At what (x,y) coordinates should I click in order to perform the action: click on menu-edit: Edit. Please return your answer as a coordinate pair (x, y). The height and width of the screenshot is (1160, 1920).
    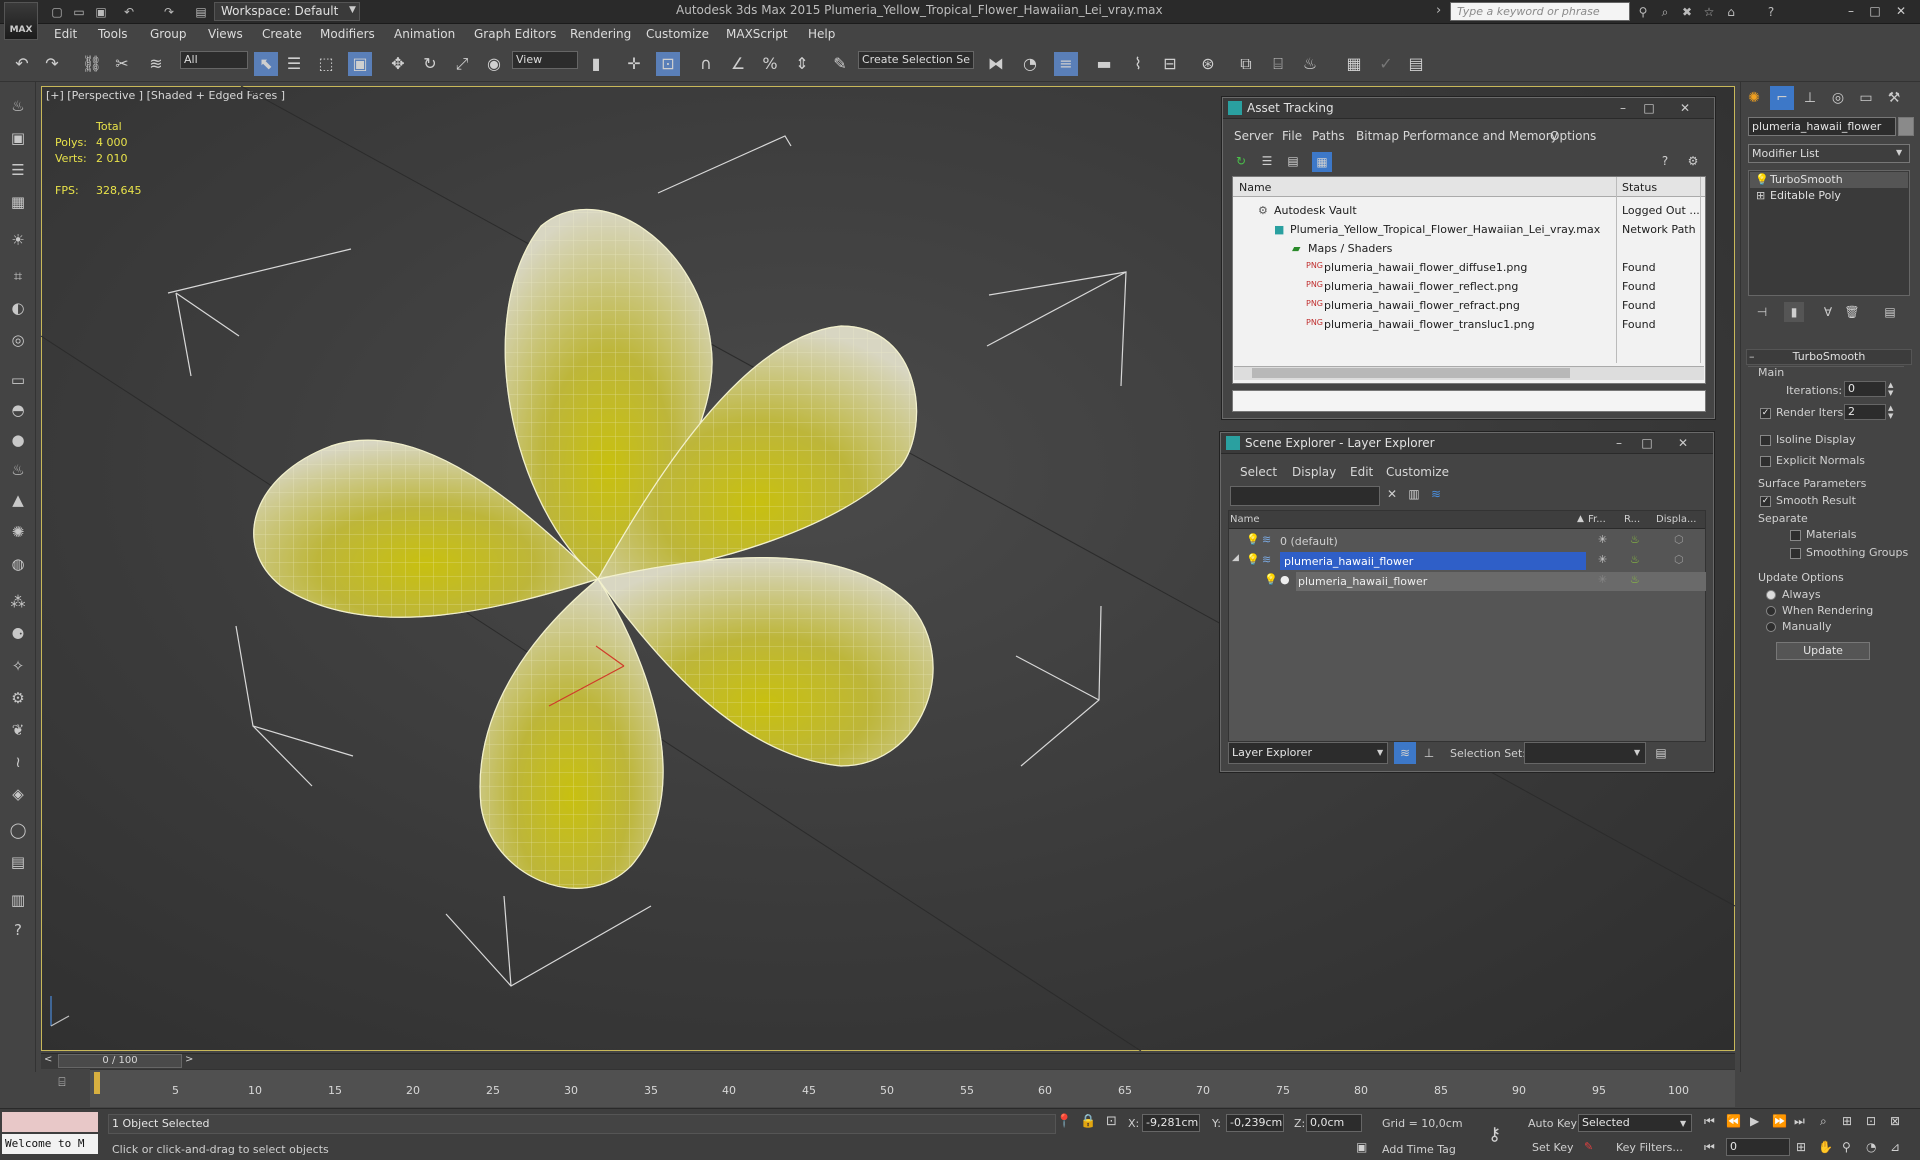
    Looking at the image, I should click on (65, 34).